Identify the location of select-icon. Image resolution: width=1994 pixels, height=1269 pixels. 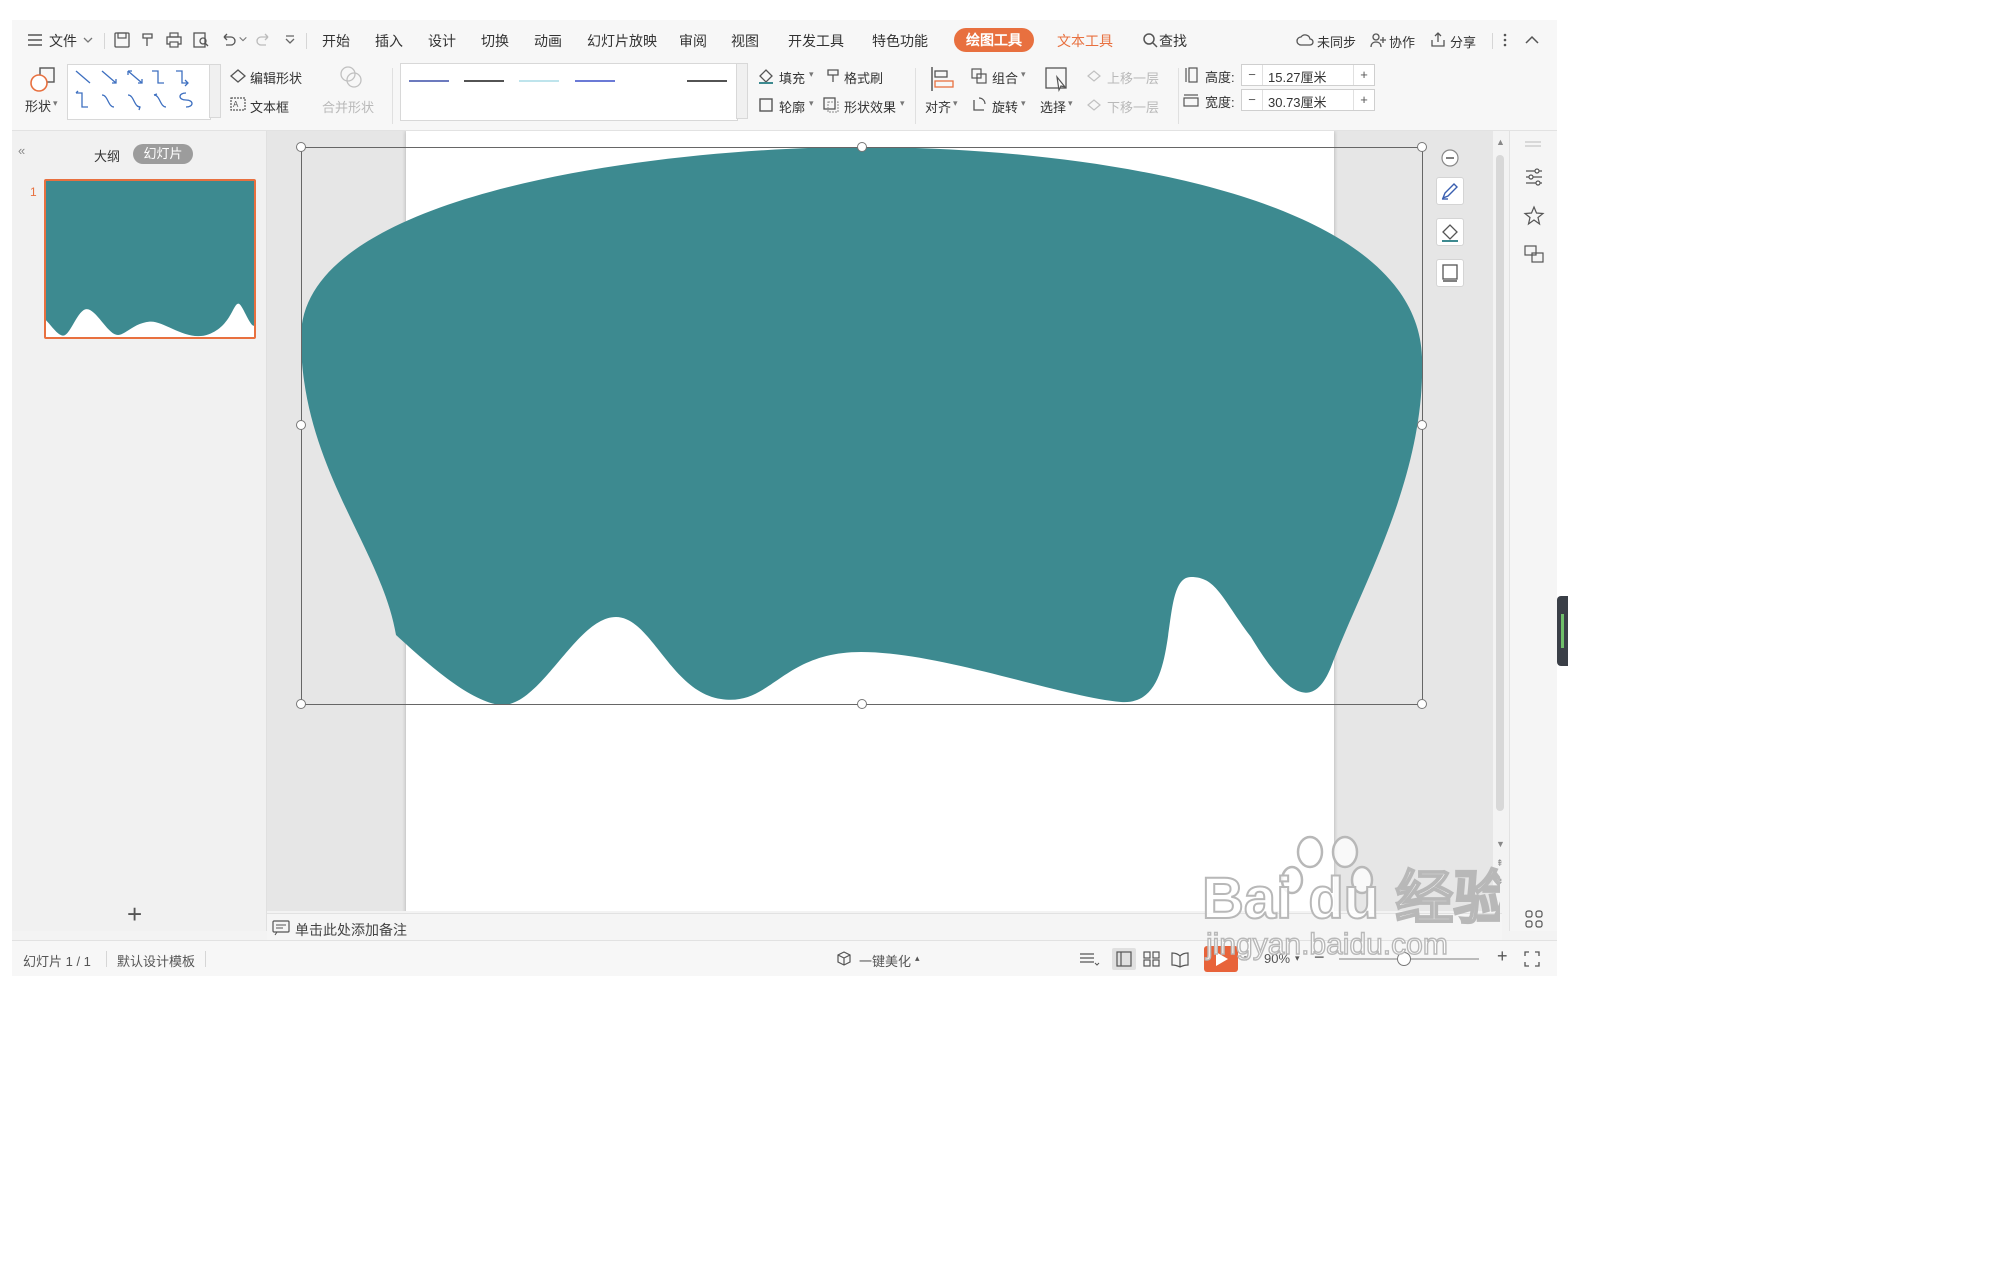
(1057, 79).